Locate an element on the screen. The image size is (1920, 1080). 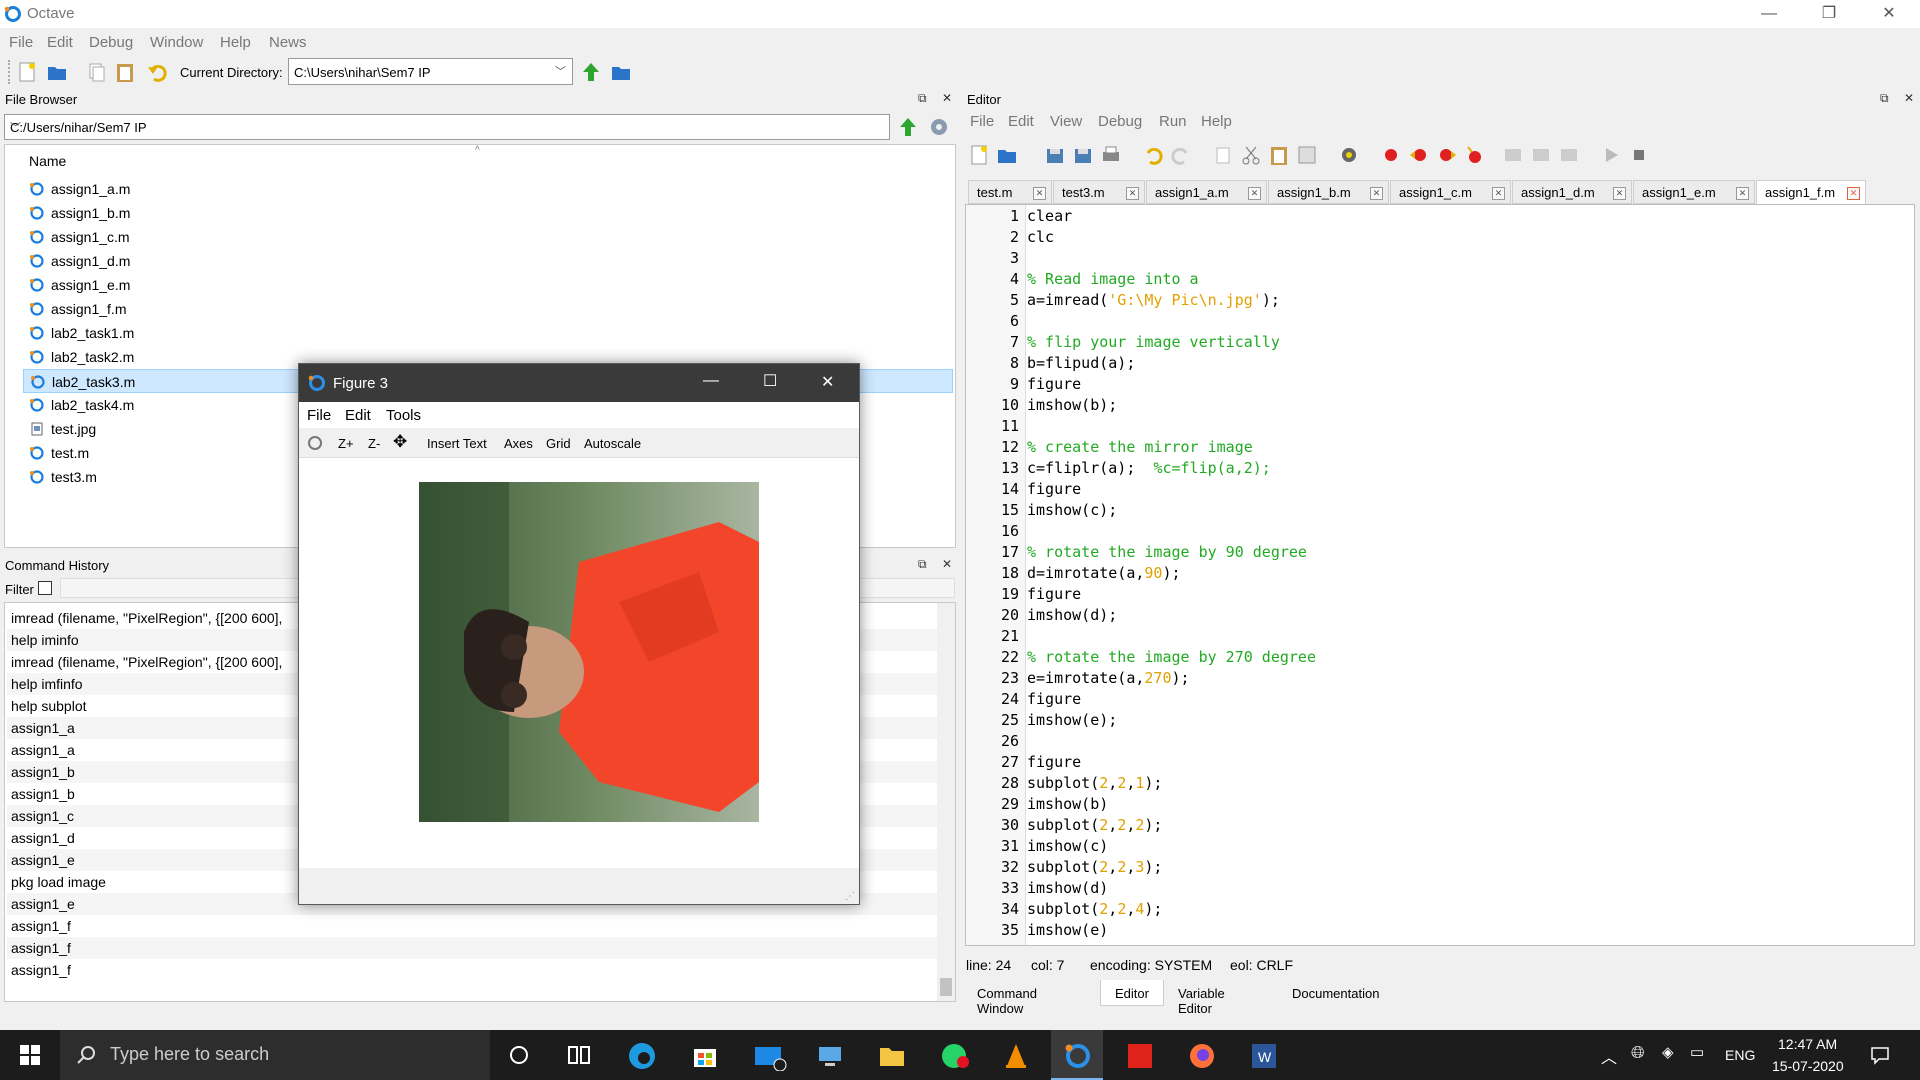
menu-debug: Debug is located at coordinates (111, 42).